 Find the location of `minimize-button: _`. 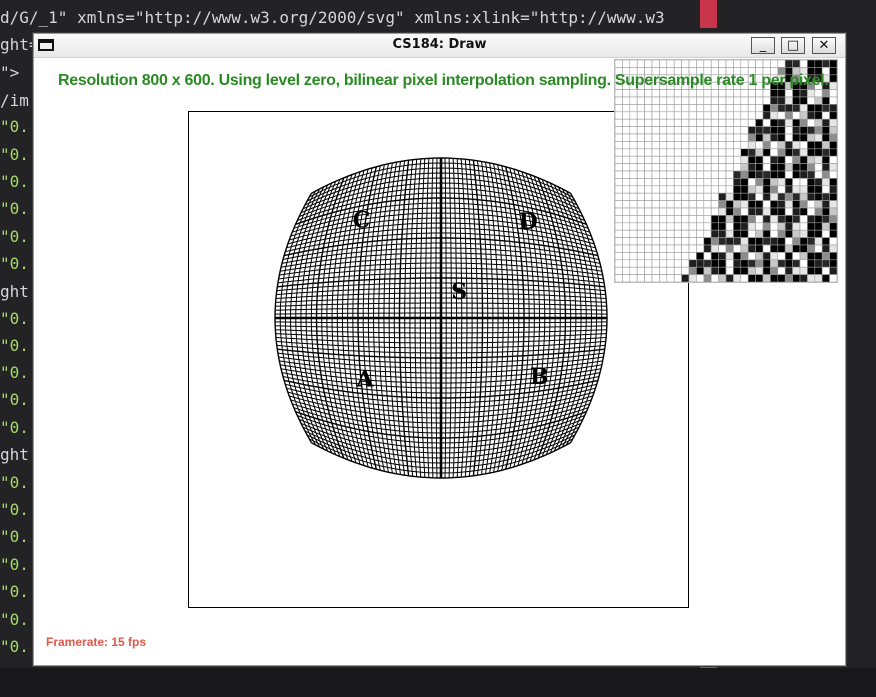

minimize-button: _ is located at coordinates (763, 45).